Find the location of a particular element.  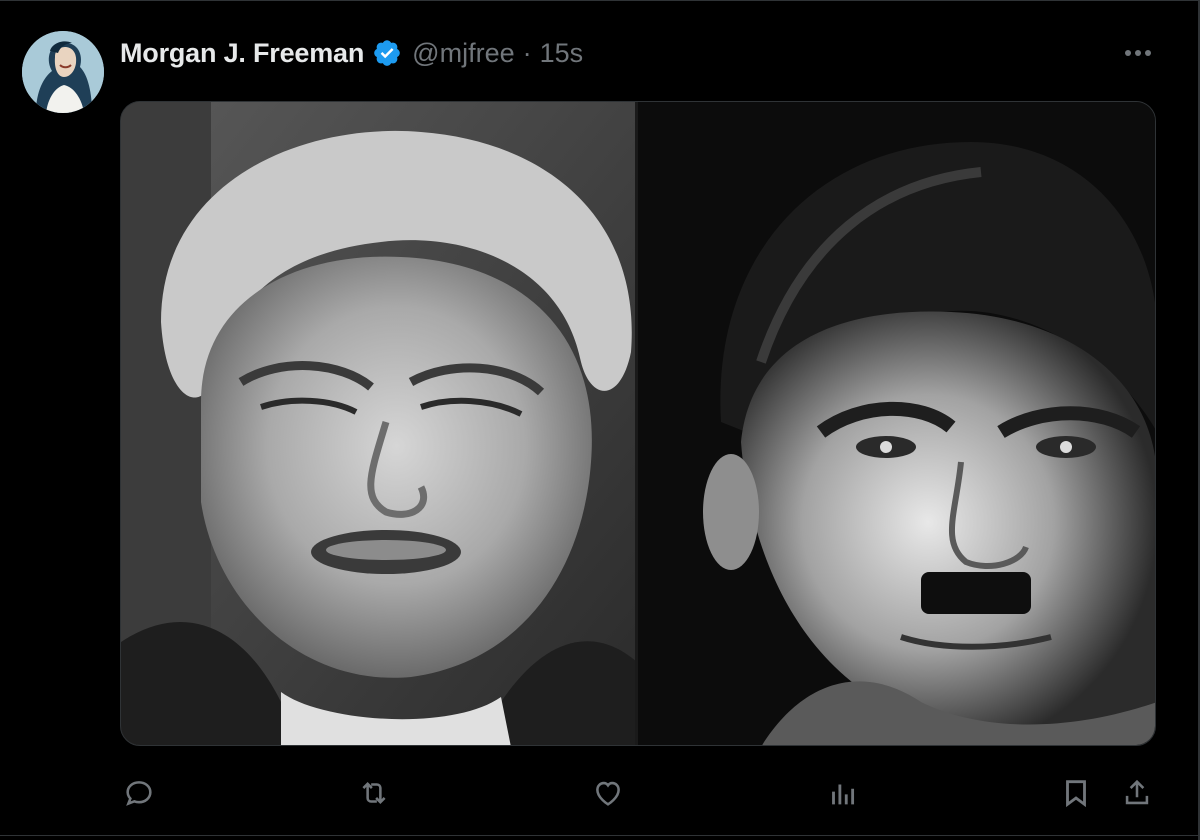

like-icon is located at coordinates (608, 793).